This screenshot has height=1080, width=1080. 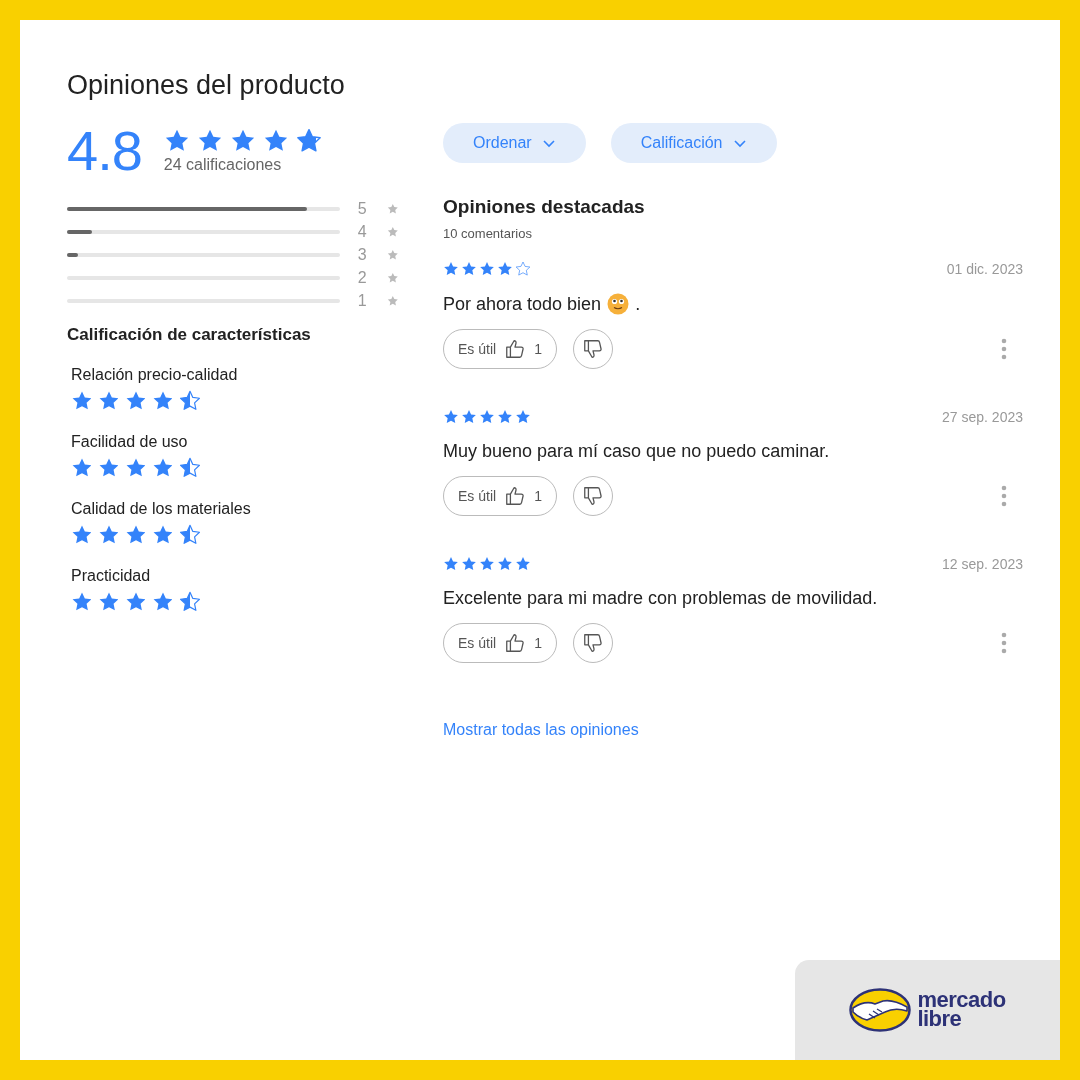 I want to click on emoji-icon, so click(x=618, y=304).